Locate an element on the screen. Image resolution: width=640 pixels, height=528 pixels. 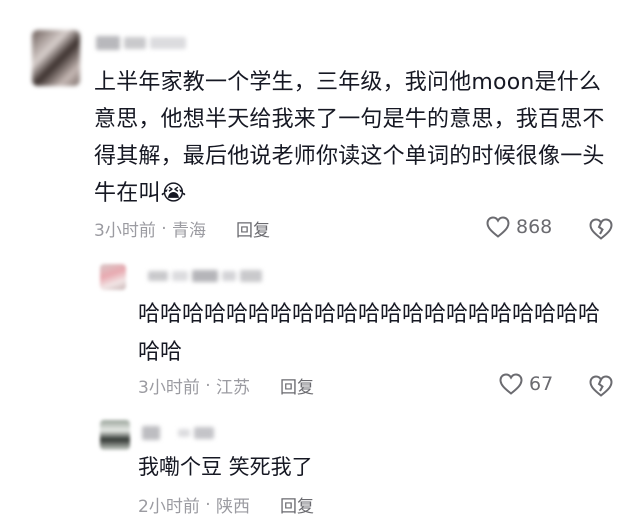
like-button: 868 is located at coordinates (519, 227).